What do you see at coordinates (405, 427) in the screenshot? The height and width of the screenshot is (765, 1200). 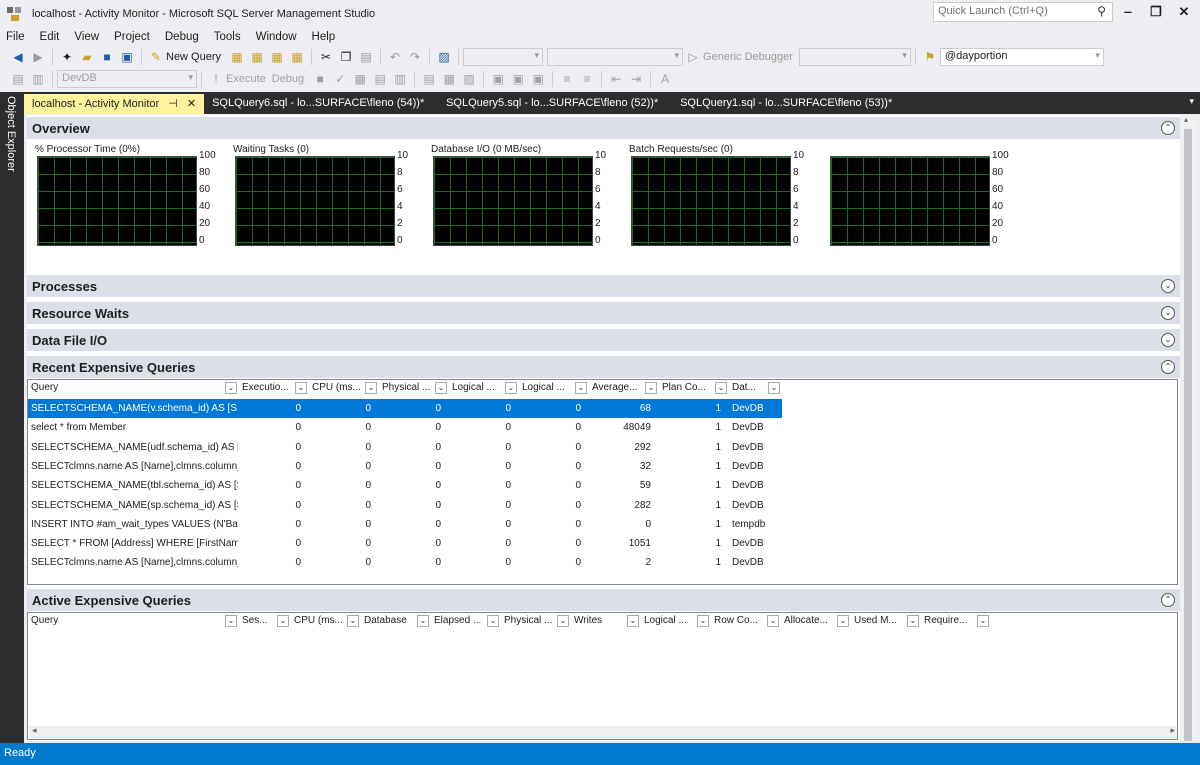 I see `table-row: select * from Member 0 0 0 0 0 48049 1 DevDB` at bounding box center [405, 427].